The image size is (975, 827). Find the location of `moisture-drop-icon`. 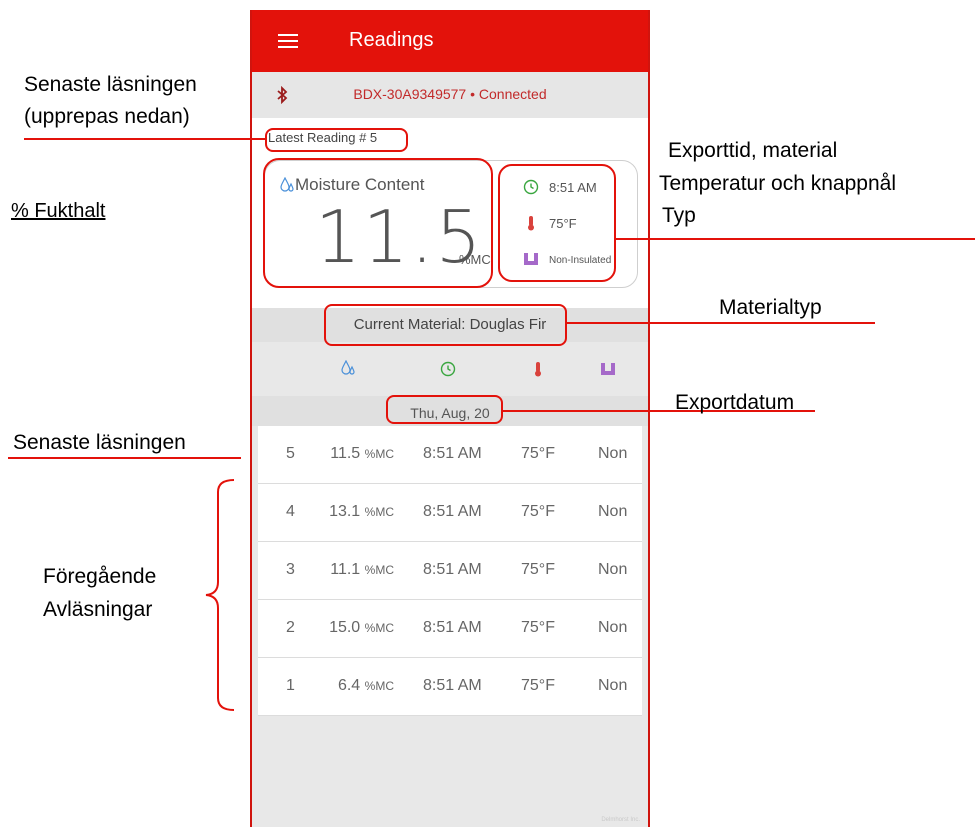

moisture-drop-icon is located at coordinates (348, 367).